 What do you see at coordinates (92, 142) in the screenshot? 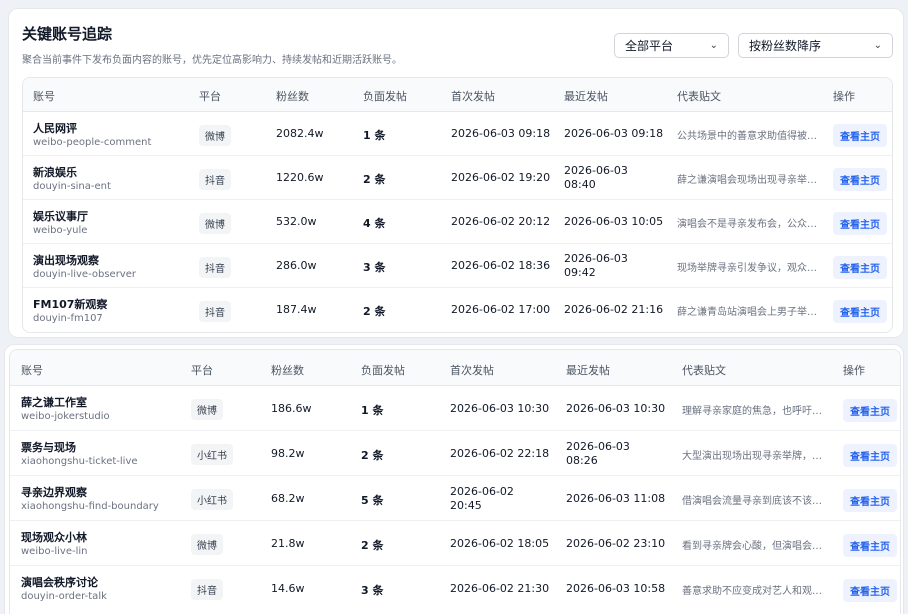
I see `account-handle: weibo-people-comment` at bounding box center [92, 142].